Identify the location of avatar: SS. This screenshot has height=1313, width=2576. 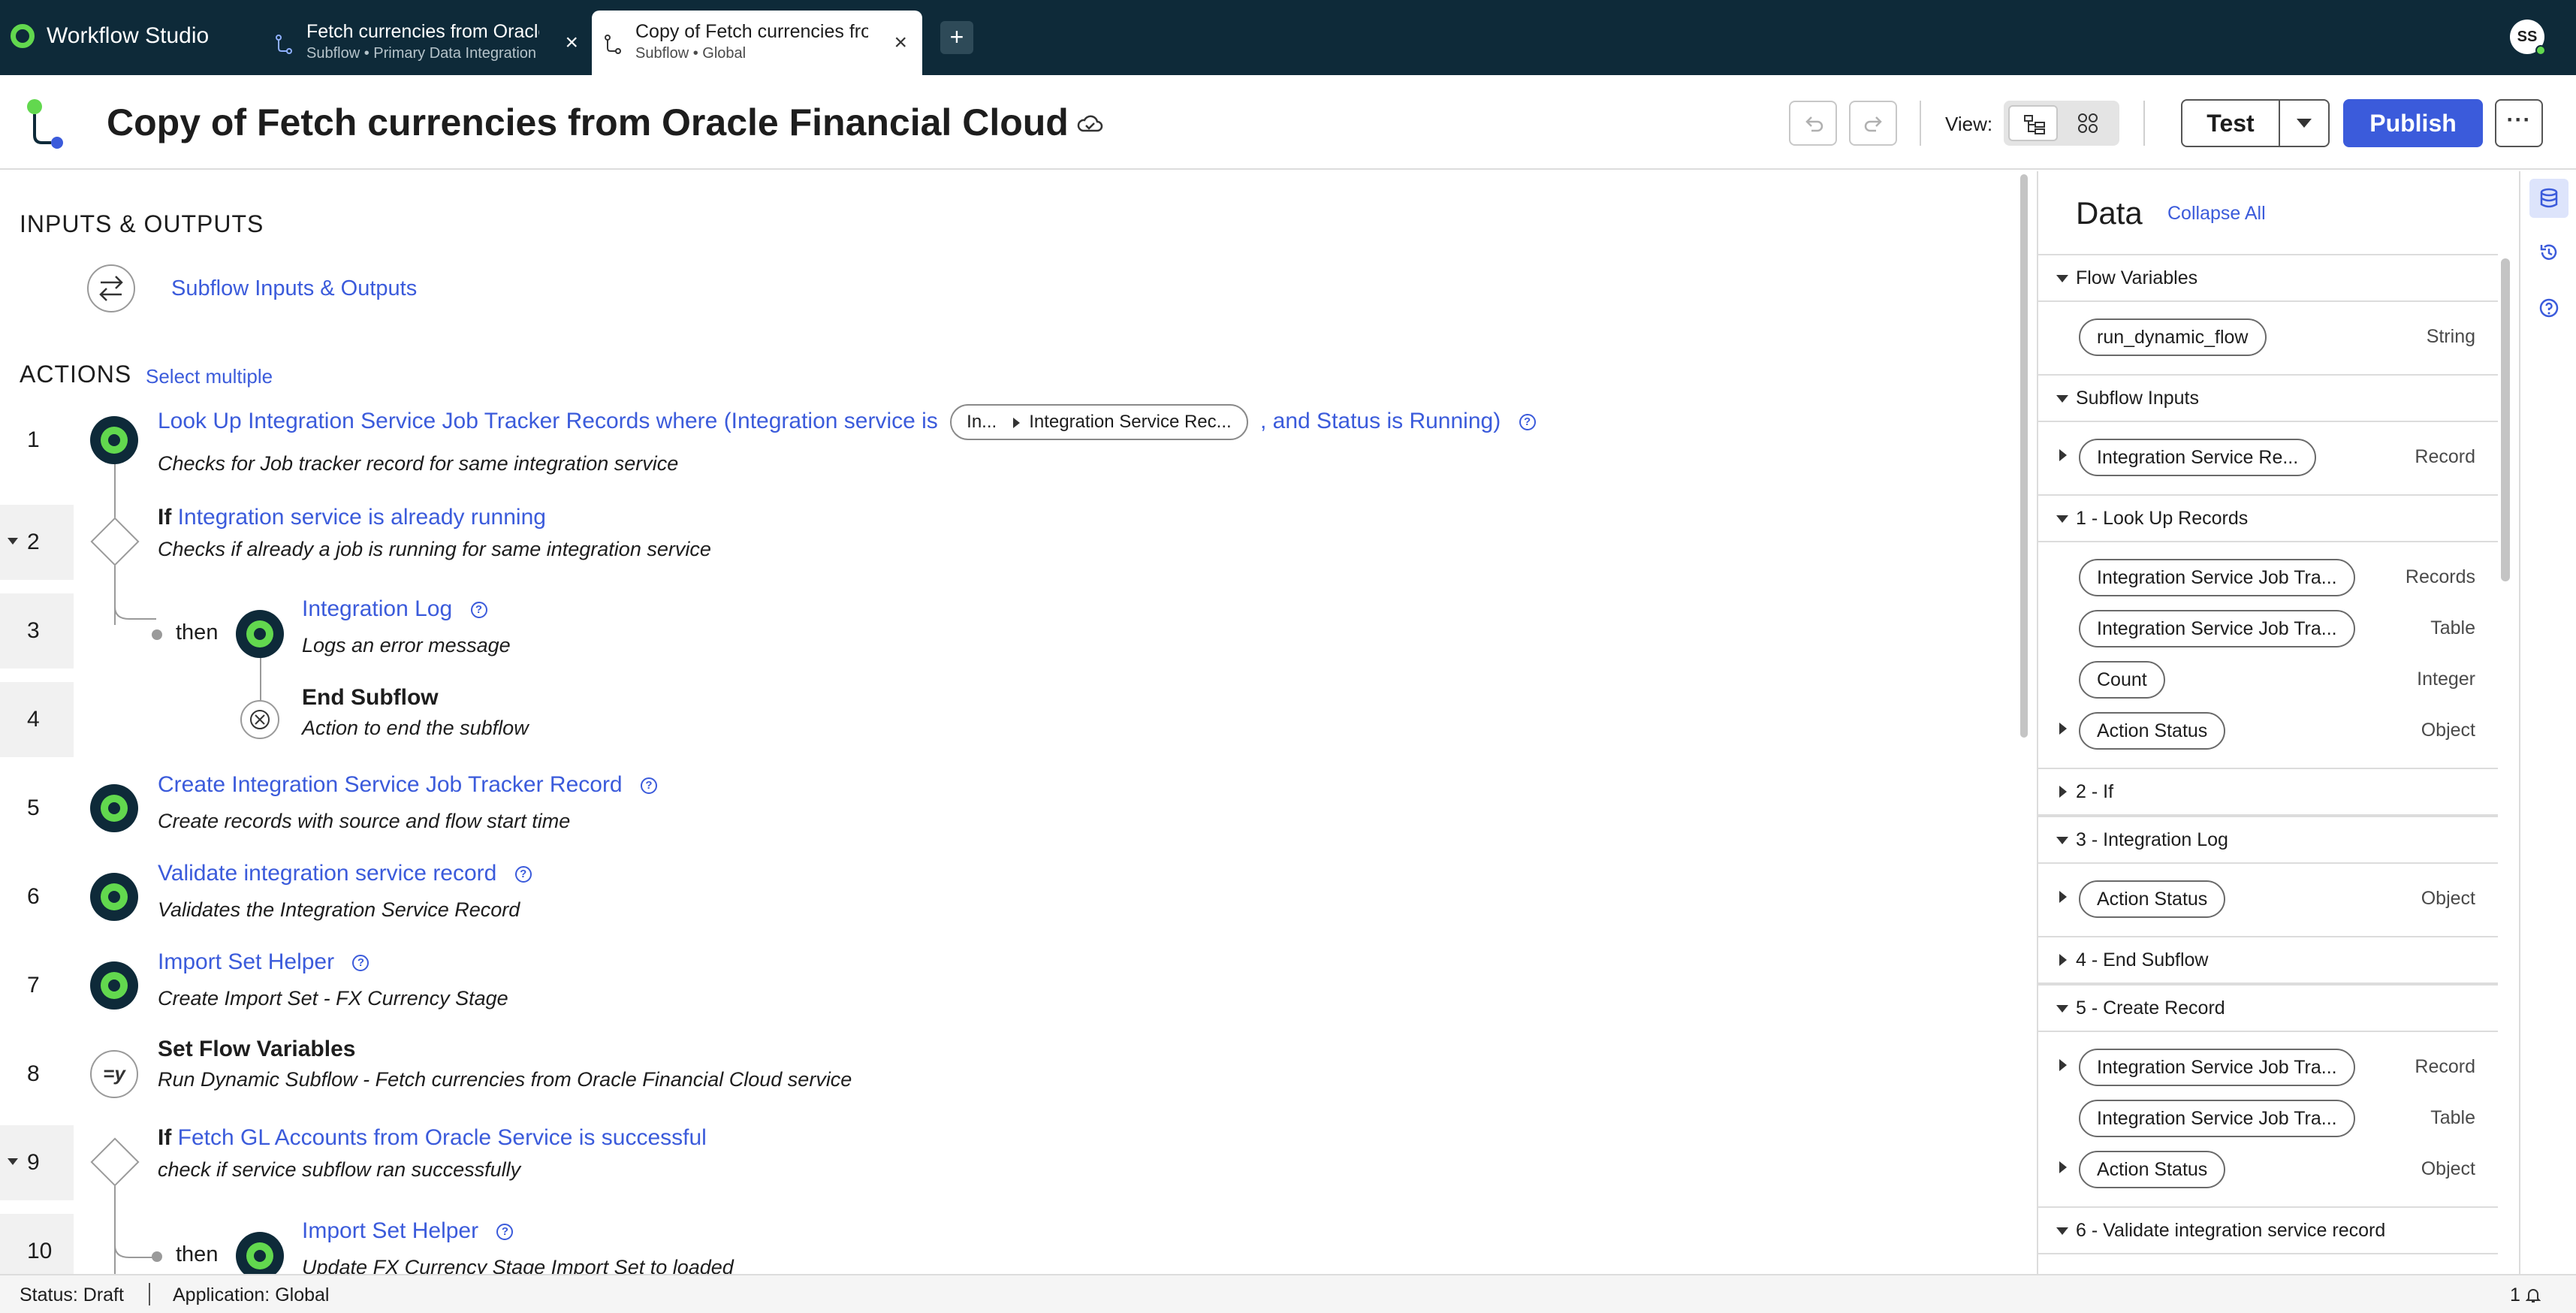
(2528, 38).